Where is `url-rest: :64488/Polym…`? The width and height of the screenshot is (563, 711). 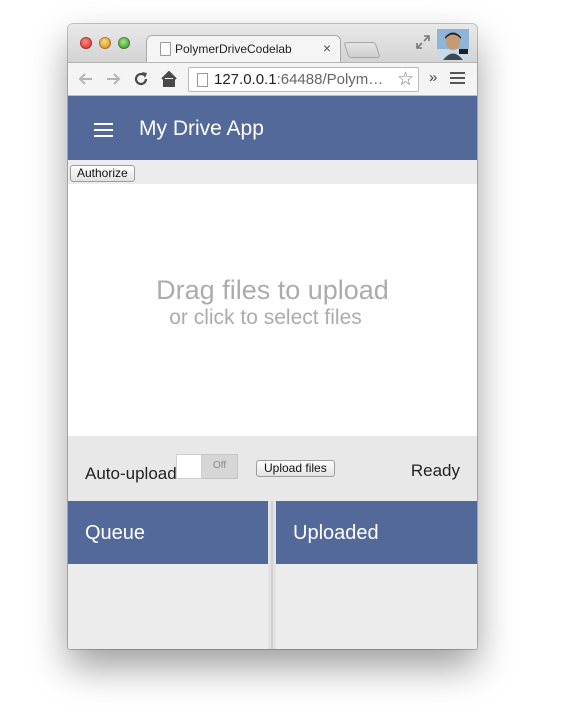
url-rest: :64488/Polym… is located at coordinates (330, 79).